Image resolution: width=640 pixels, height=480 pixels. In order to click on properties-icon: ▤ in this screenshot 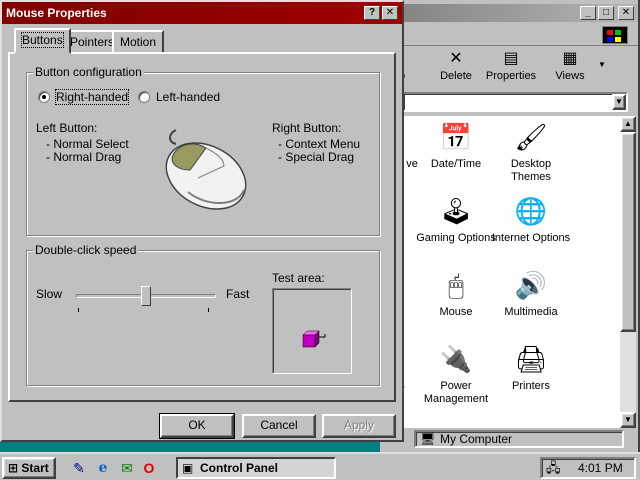, I will do `click(511, 58)`.